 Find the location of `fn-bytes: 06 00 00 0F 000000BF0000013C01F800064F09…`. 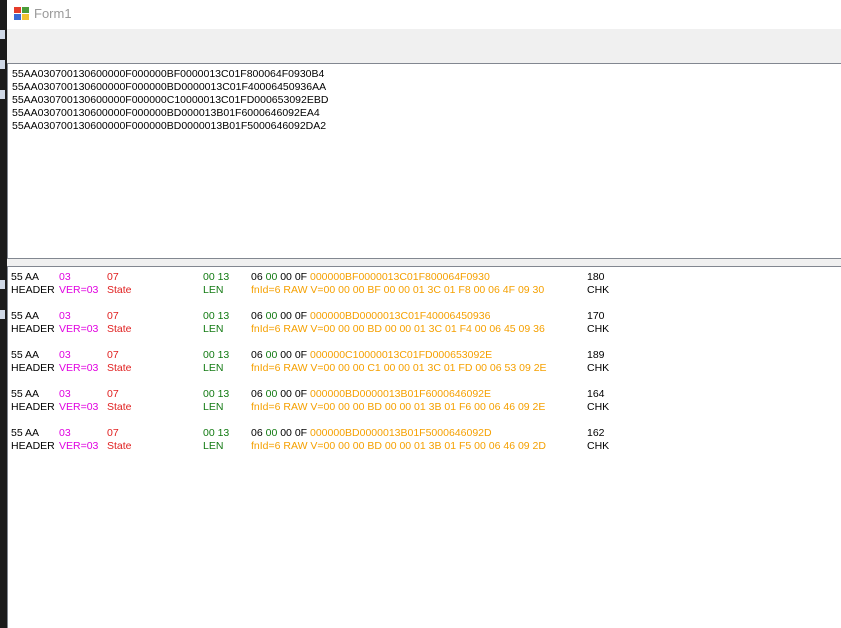

fn-bytes: 06 00 00 0F 000000BF0000013C01F800064F09… is located at coordinates (370, 277).